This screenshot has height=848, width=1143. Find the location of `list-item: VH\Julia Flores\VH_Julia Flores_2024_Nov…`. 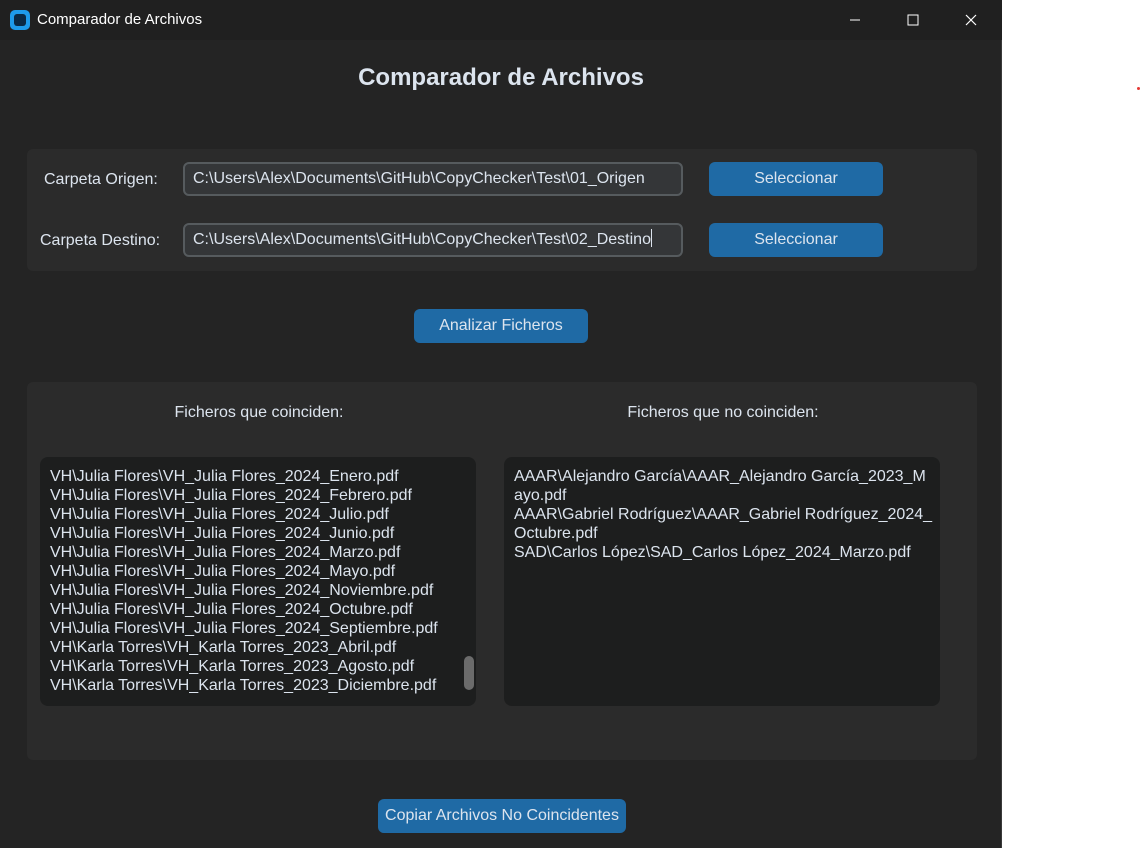

list-item: VH\Julia Flores\VH_Julia Flores_2024_Nov… is located at coordinates (244, 590).